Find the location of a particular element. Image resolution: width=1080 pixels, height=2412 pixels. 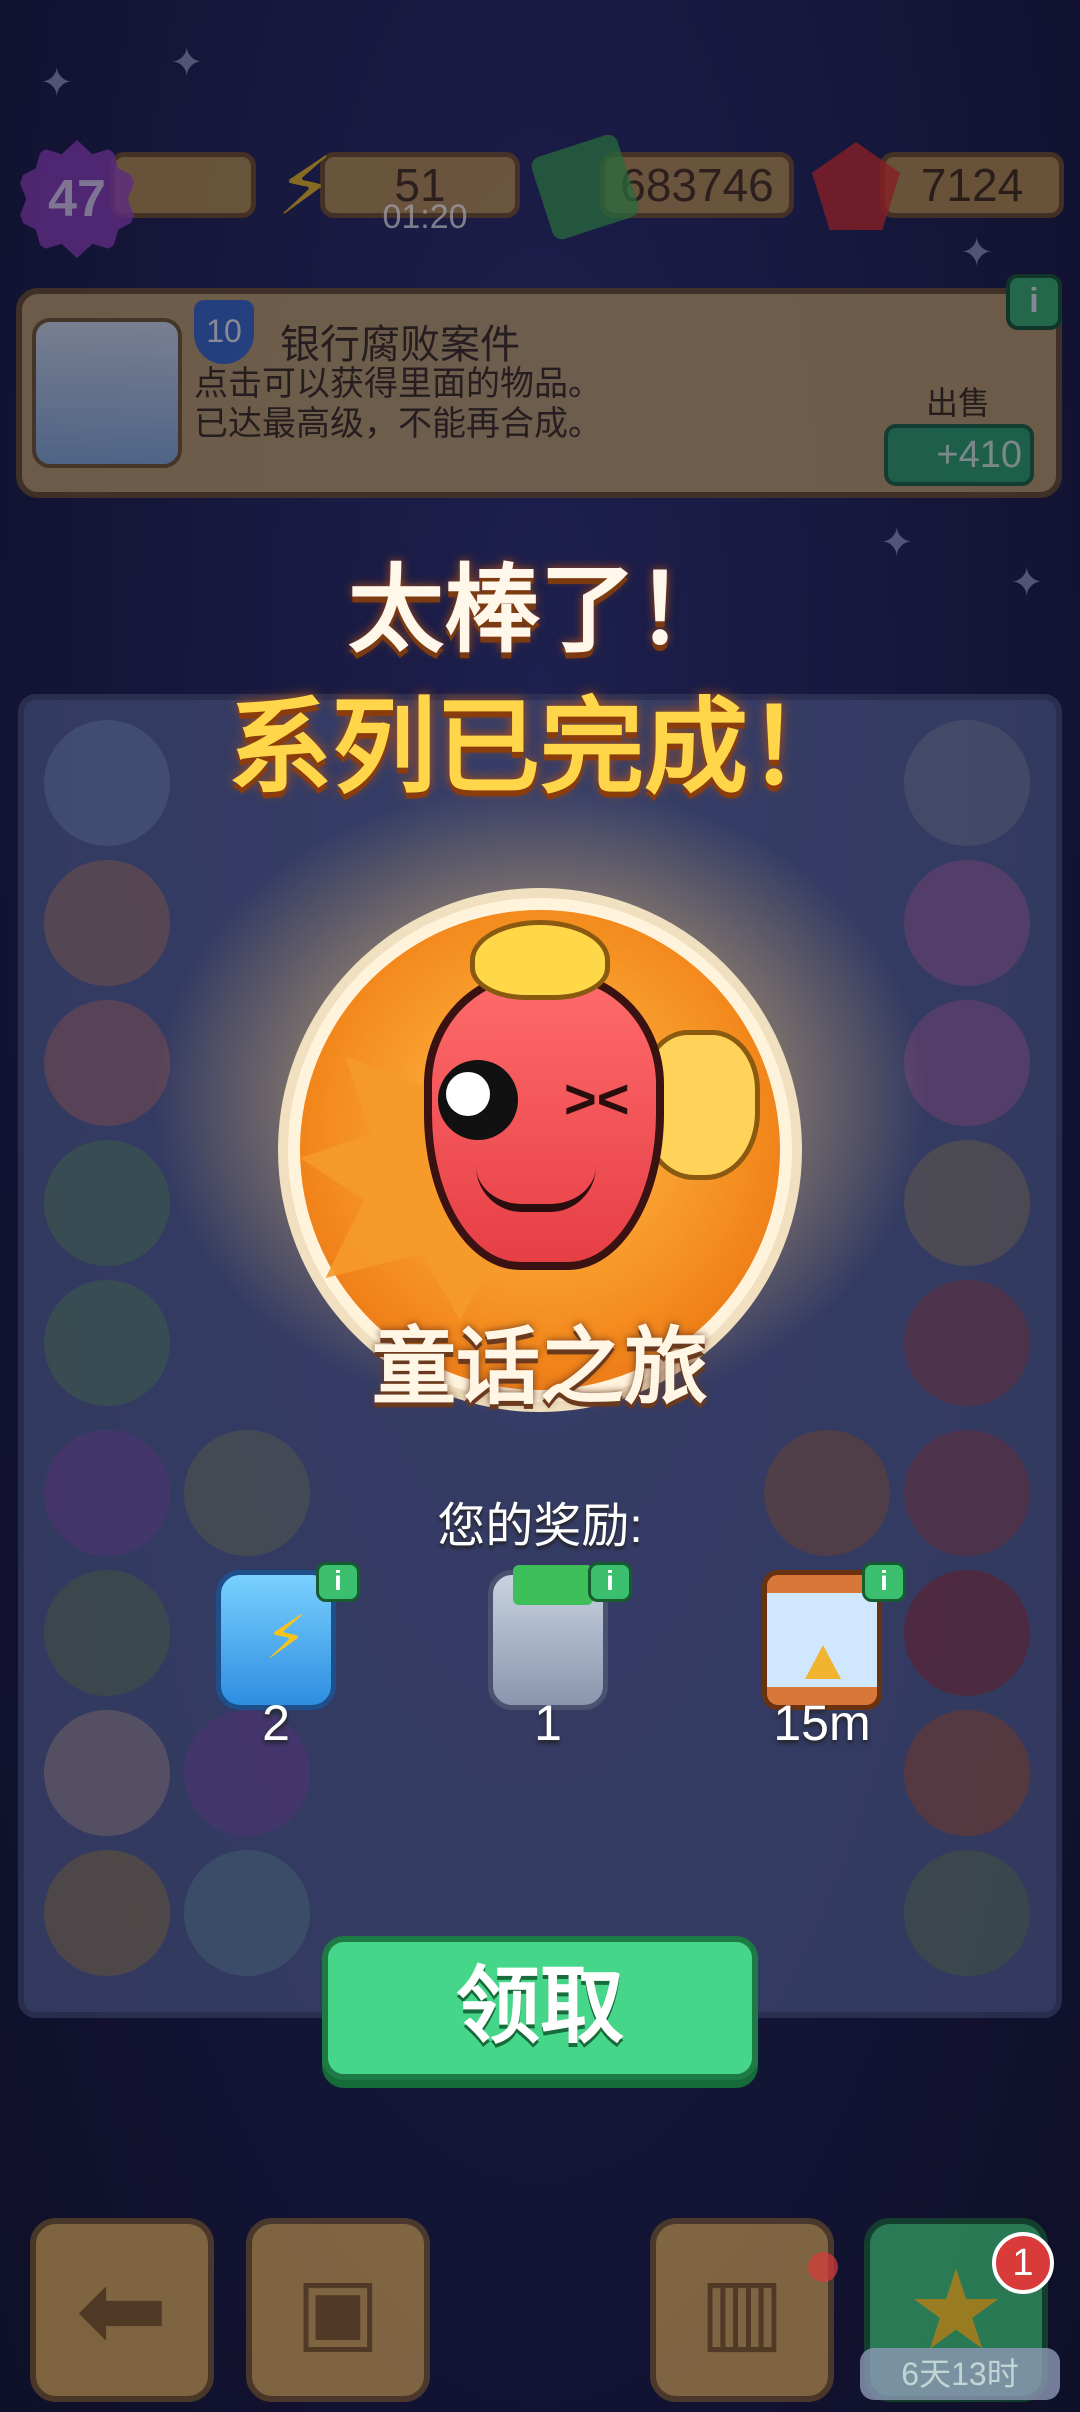

arrow-left-icon: ⬅ is located at coordinates (122, 2310).